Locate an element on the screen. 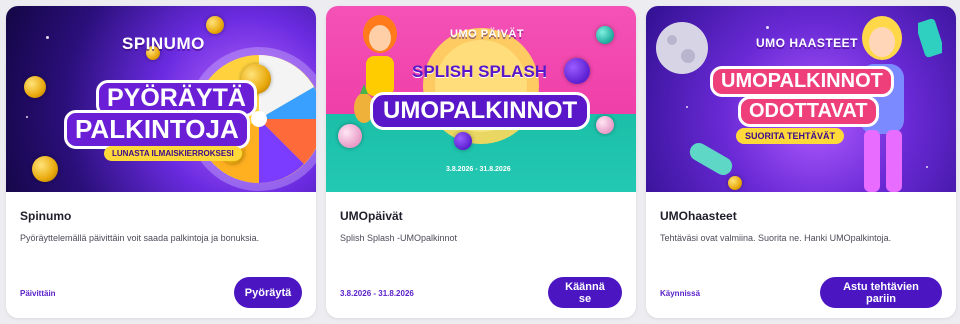  banner-headline-line-1: SPLISH SPLASH is located at coordinates (480, 71).